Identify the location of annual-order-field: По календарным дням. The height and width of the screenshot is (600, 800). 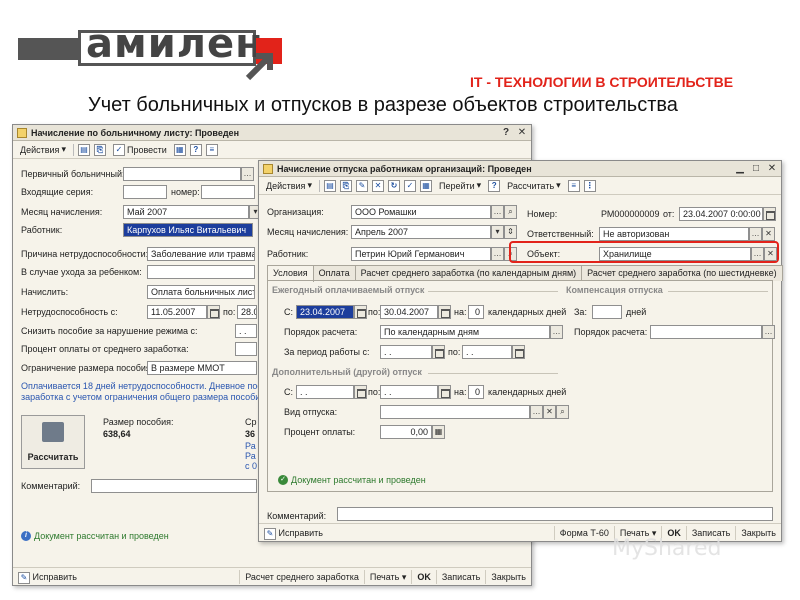
(465, 332).